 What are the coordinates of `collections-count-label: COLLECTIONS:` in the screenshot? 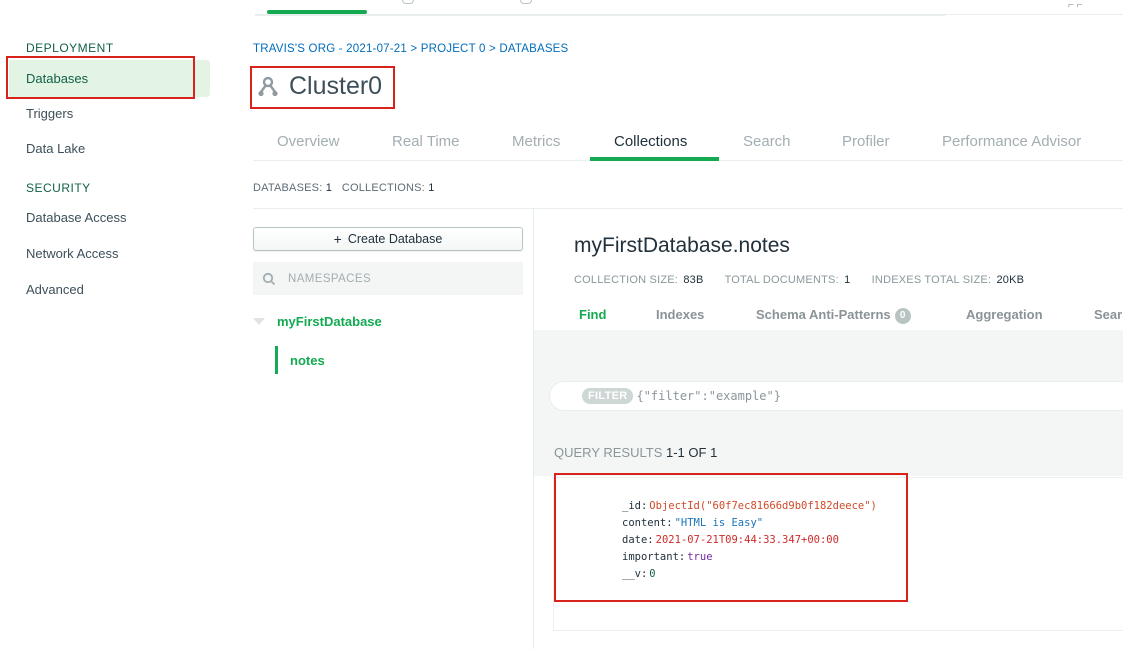 It's located at (383, 188).